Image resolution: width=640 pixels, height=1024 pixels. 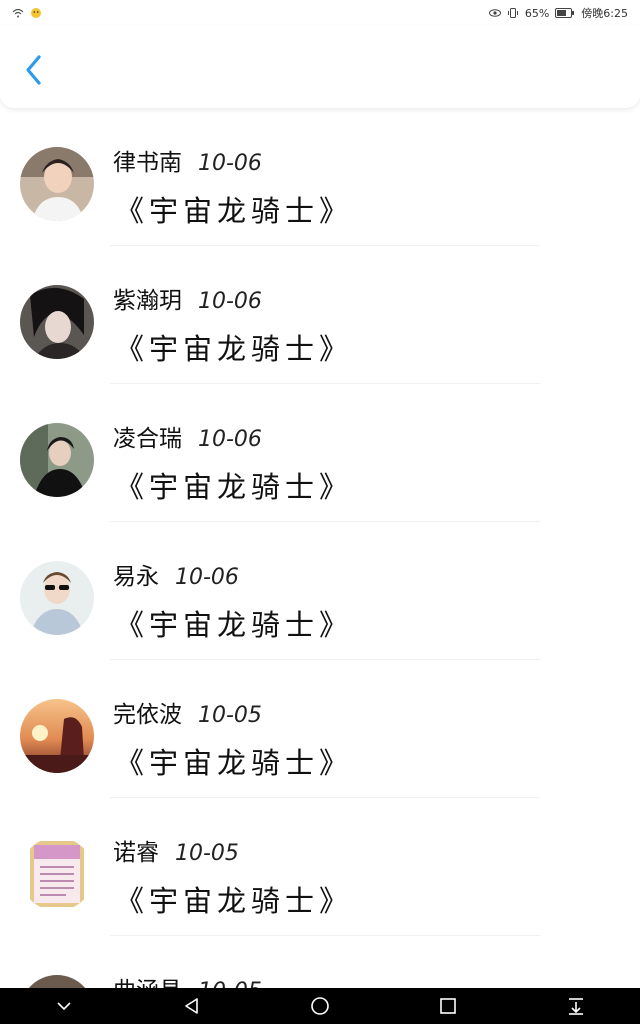 I want to click on item-header: 易永 10-06, so click(x=176, y=574).